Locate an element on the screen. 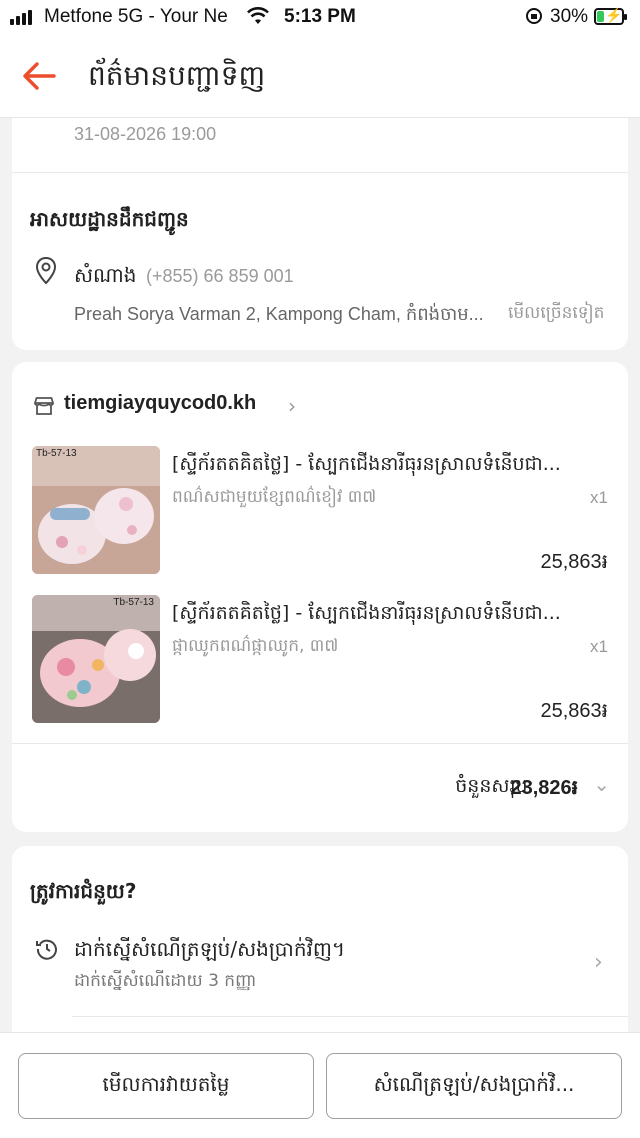 Image resolution: width=640 pixels, height=1138 pixels. product-variant: ផ្កាឈូកពណ៌ផ្កាឈូក, ៣៧ is located at coordinates (255, 646).